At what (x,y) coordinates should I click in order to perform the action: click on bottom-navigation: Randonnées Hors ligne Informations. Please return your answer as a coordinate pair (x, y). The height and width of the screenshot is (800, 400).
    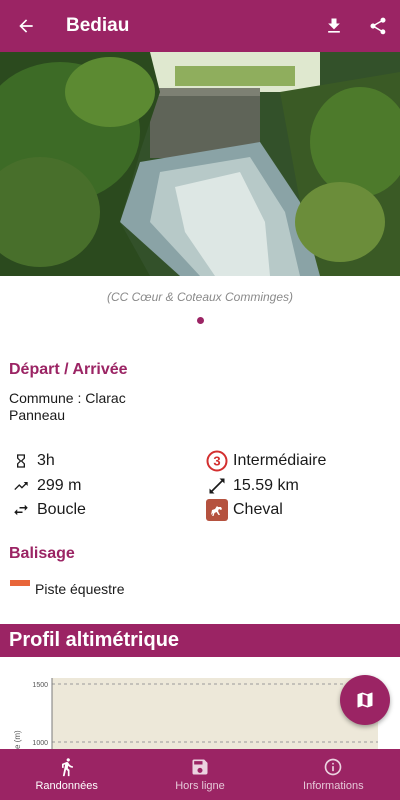
    Looking at the image, I should click on (200, 774).